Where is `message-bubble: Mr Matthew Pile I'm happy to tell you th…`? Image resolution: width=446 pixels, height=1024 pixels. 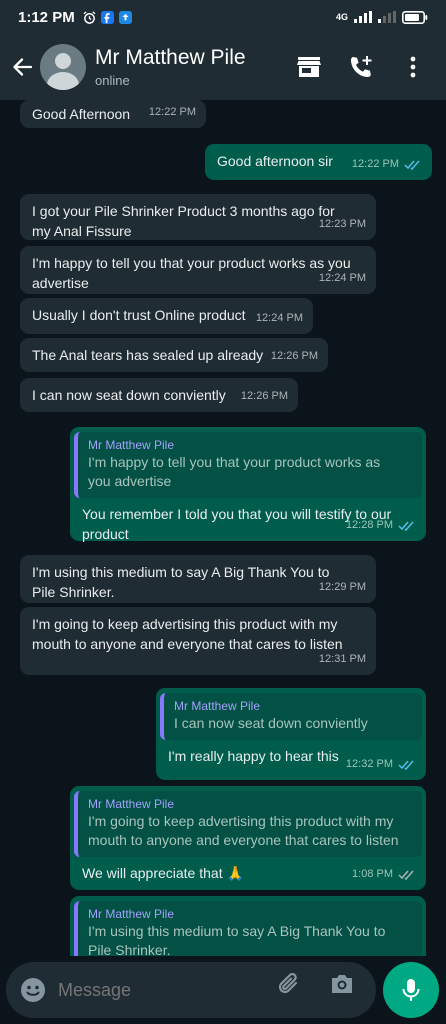
message-bubble: Mr Matthew Pile I'm happy to tell you th… is located at coordinates (248, 484).